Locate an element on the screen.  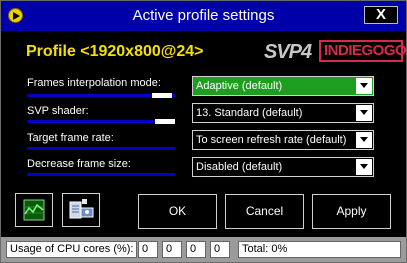
select-value: Adaptive (default) is located at coordinates (239, 86).